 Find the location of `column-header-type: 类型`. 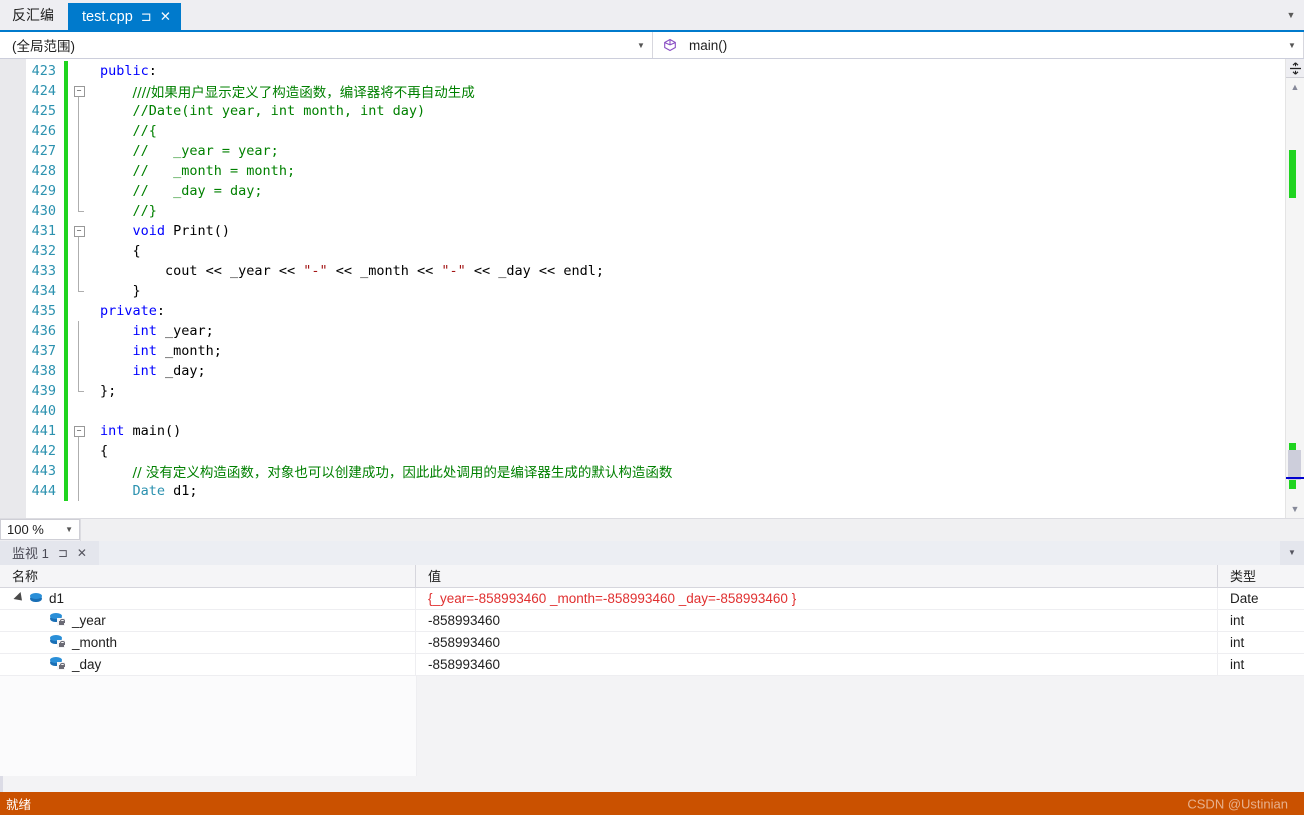

column-header-type: 类型 is located at coordinates (1261, 576).